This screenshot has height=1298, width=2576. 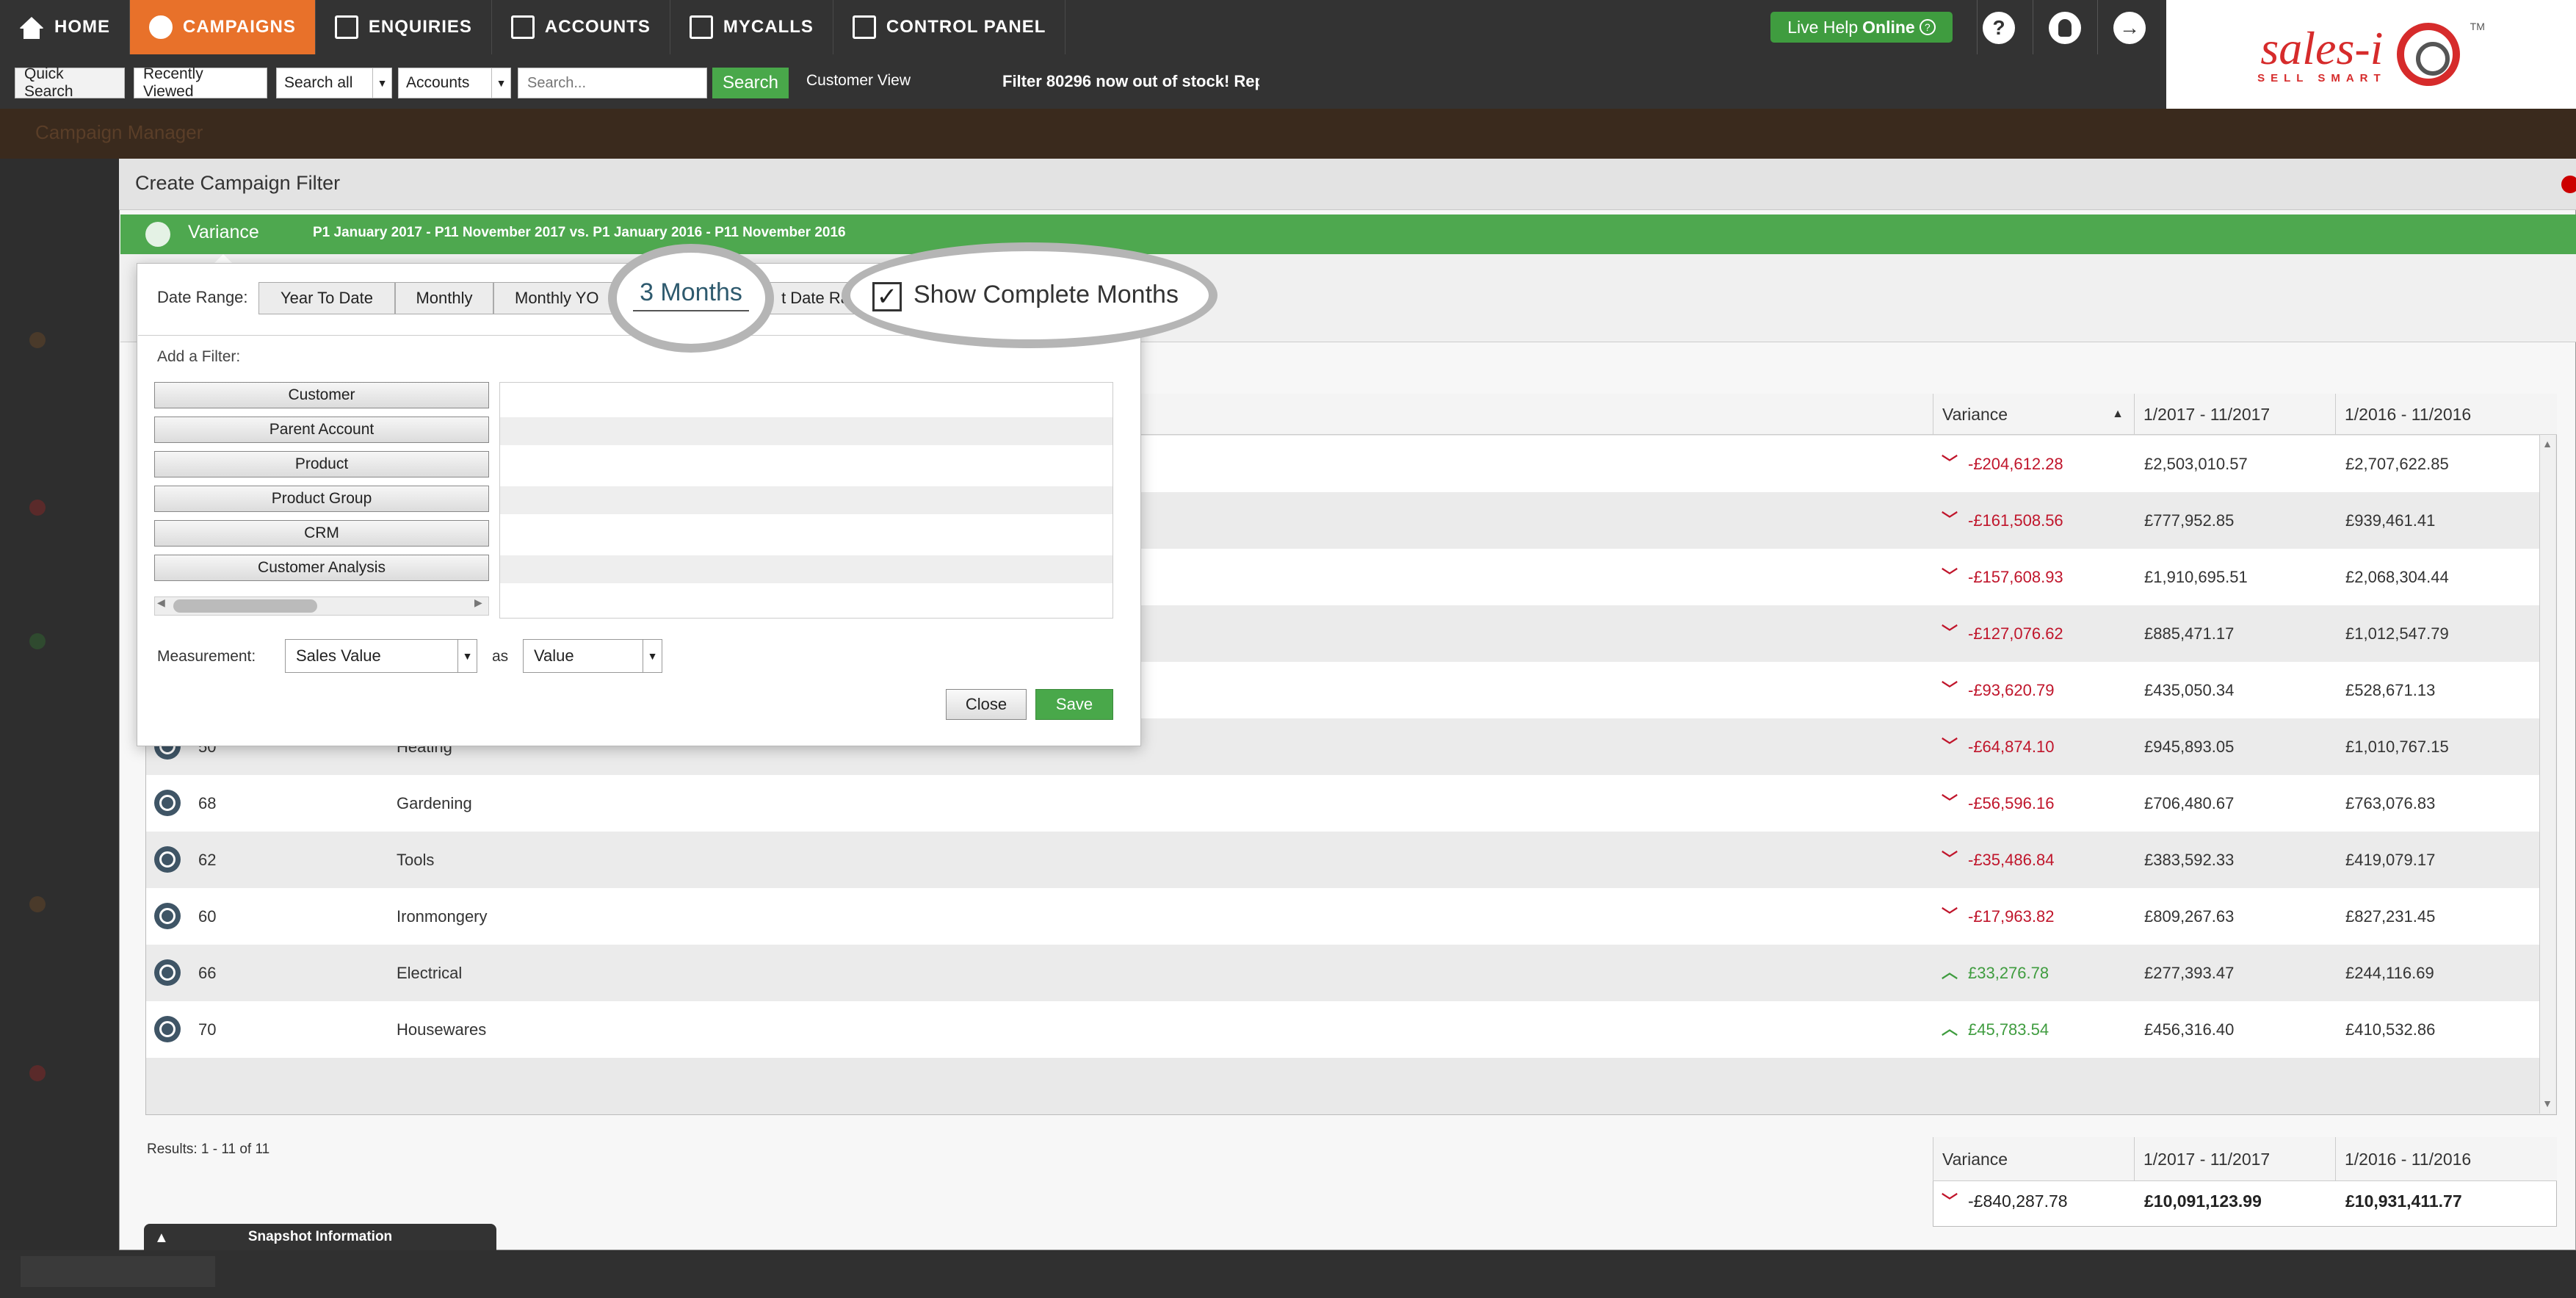 I want to click on filter-customer-analysis-label: Customer Analysis, so click(x=322, y=567).